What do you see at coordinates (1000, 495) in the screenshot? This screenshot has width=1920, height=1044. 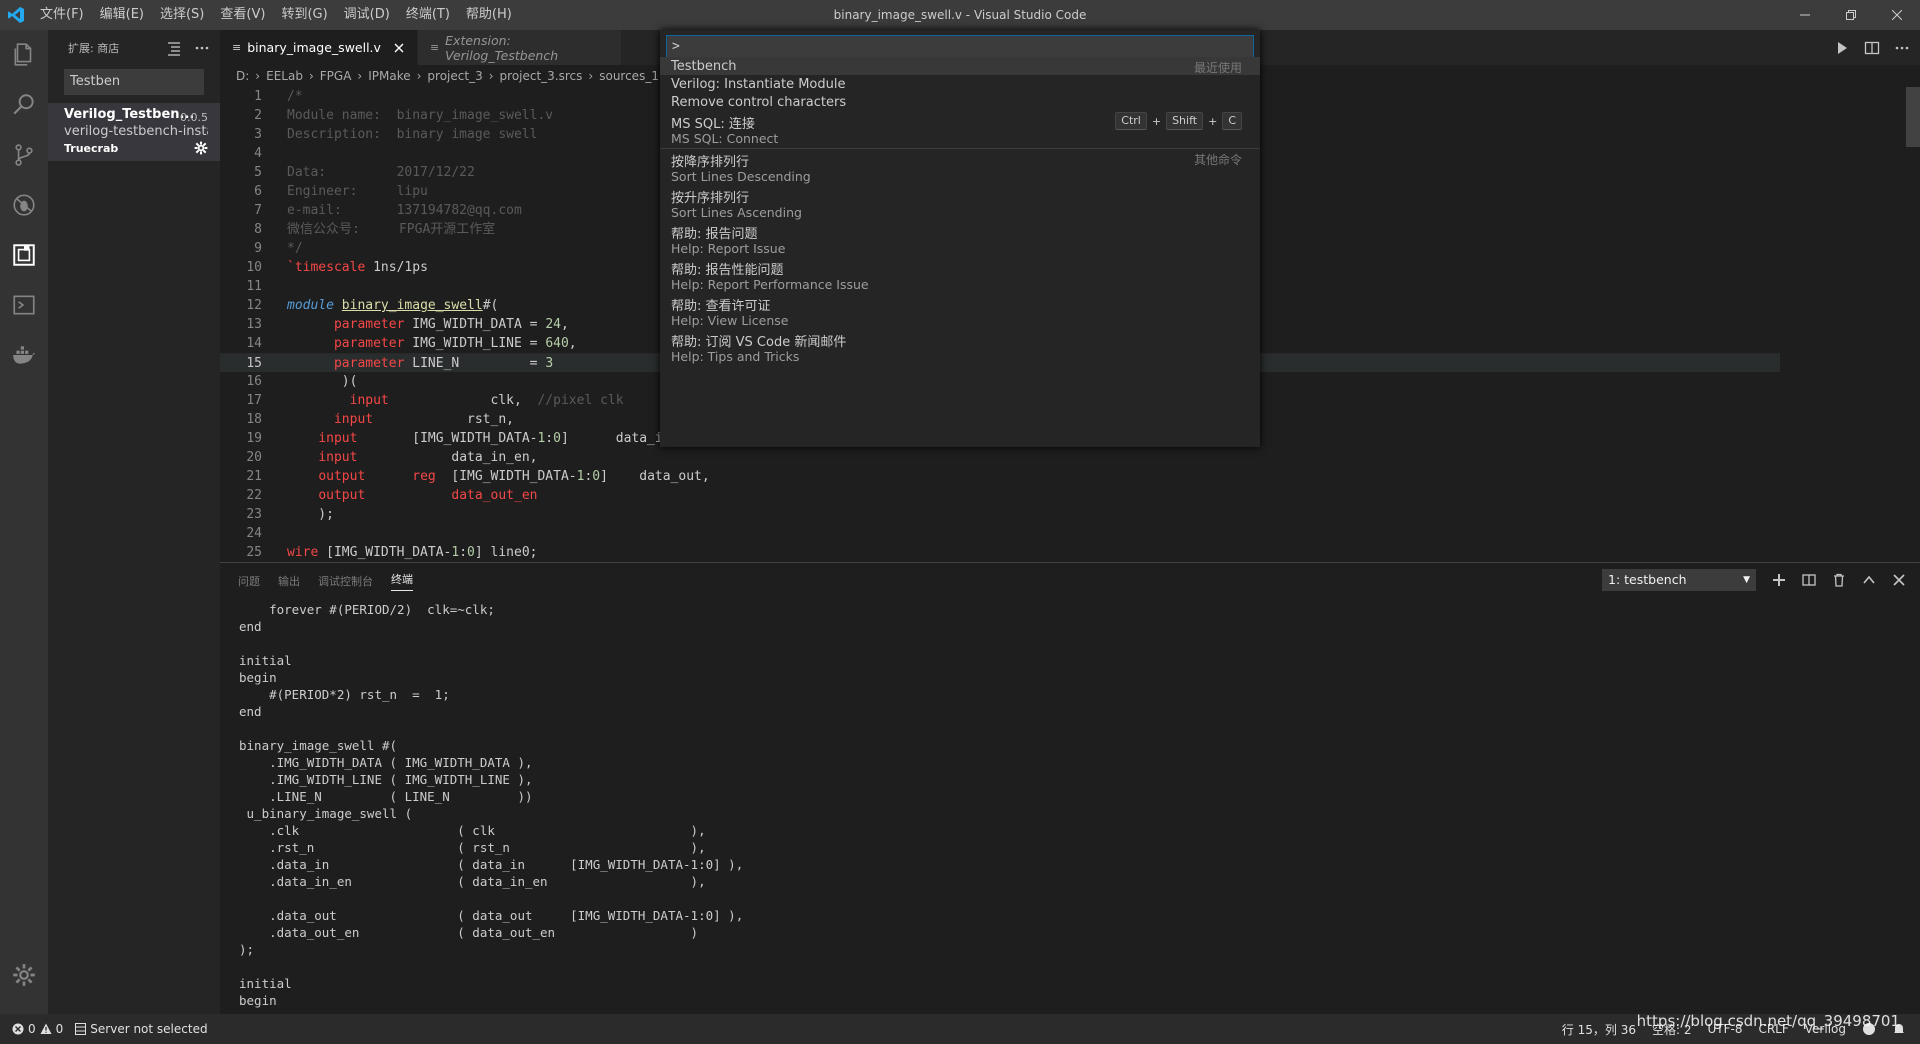 I see `code-line: 22 output data_out_en` at bounding box center [1000, 495].